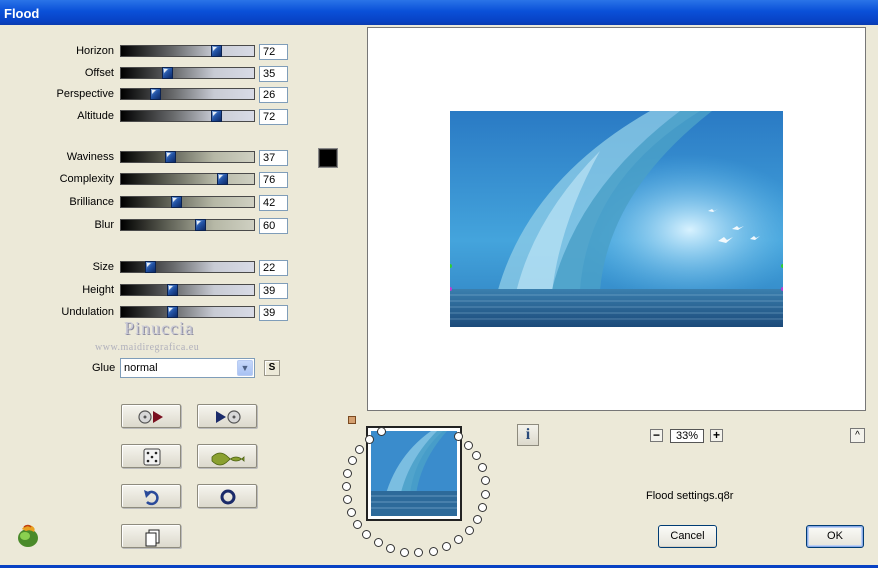 The height and width of the screenshot is (568, 878). What do you see at coordinates (222, 179) in the screenshot?
I see `slider-thumb-complexity` at bounding box center [222, 179].